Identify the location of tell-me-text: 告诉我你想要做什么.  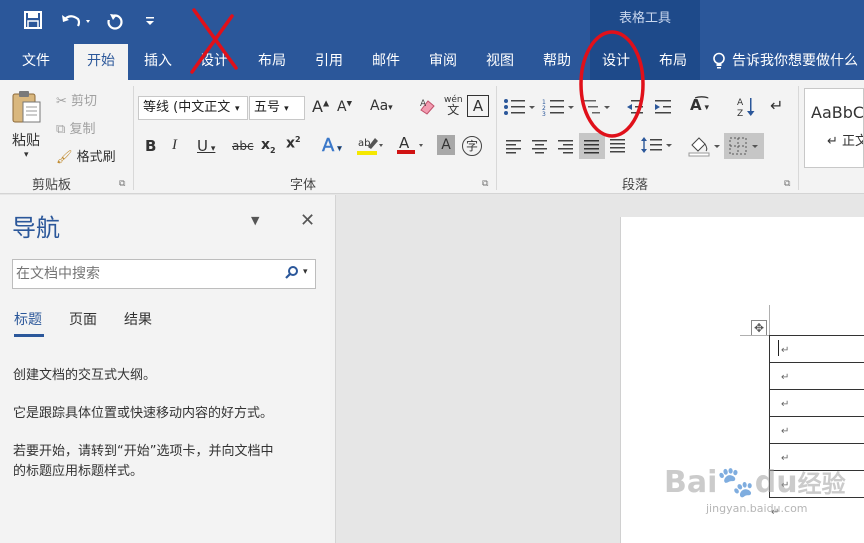
(795, 61).